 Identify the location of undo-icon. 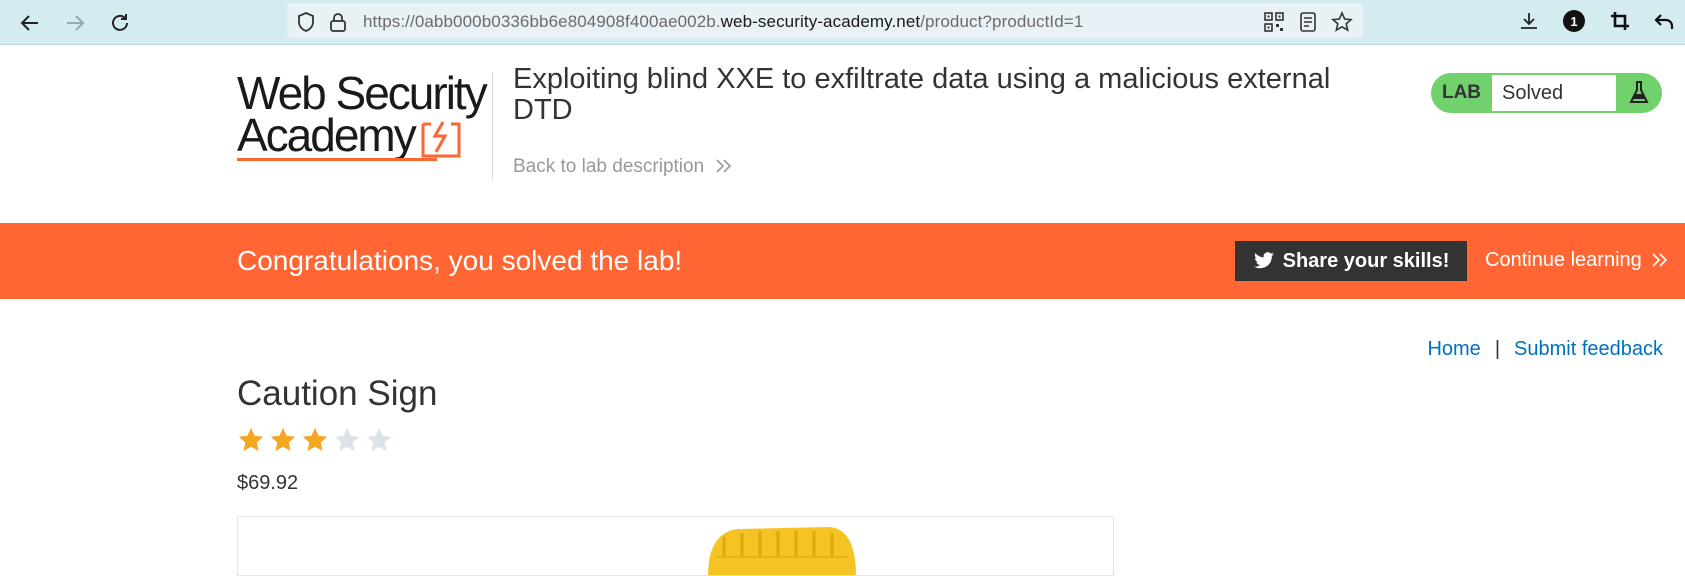
(1664, 21).